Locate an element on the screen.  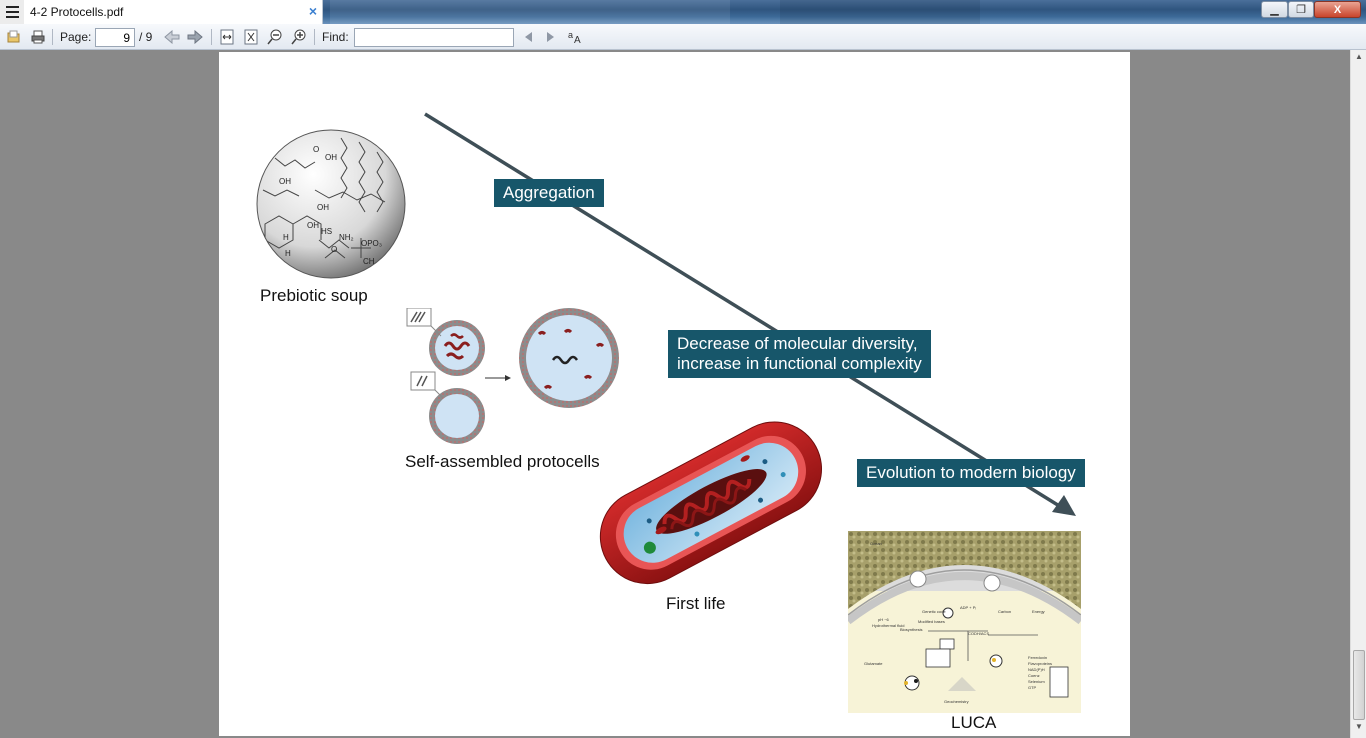
svg-text: Energy is located at coordinates (1038, 611).